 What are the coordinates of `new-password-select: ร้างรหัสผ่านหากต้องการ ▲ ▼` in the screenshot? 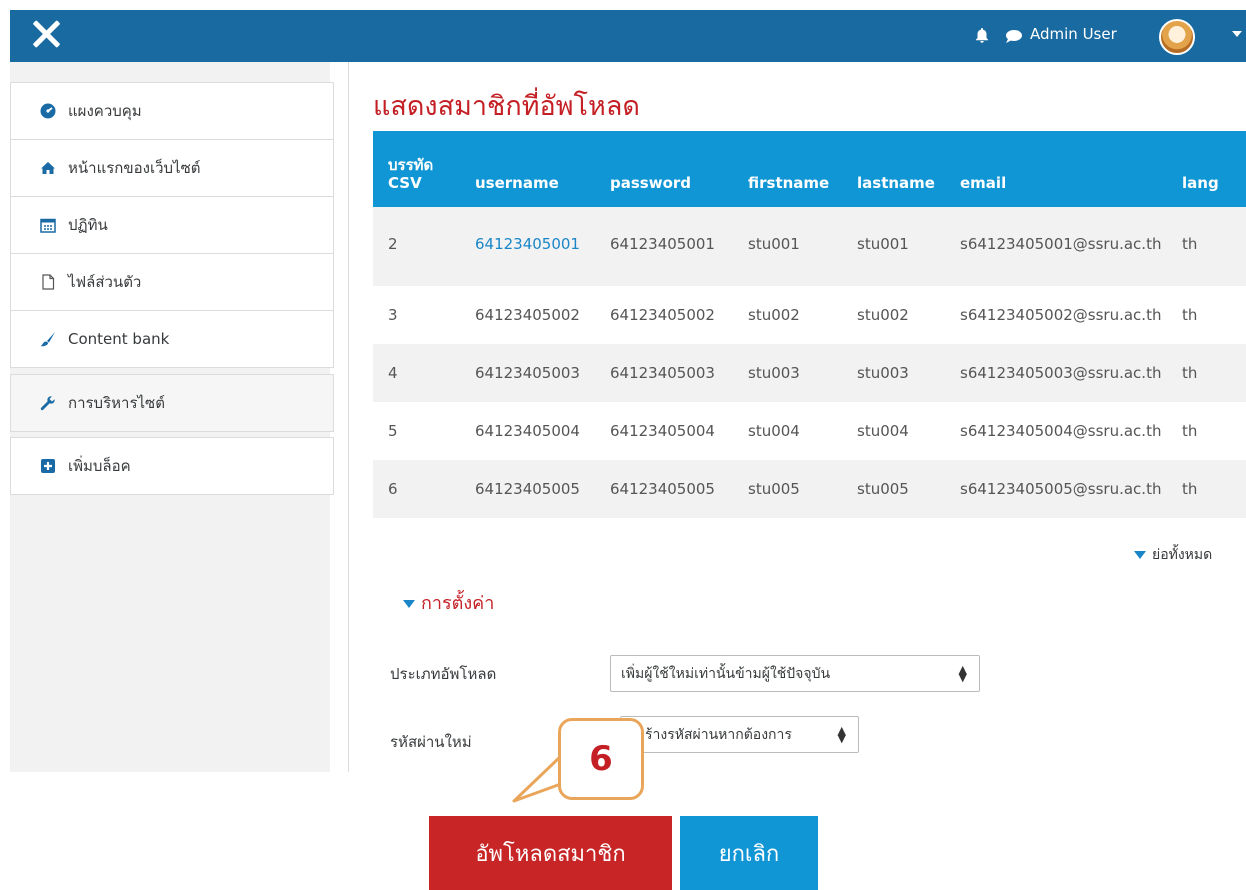 It's located at (739, 734).